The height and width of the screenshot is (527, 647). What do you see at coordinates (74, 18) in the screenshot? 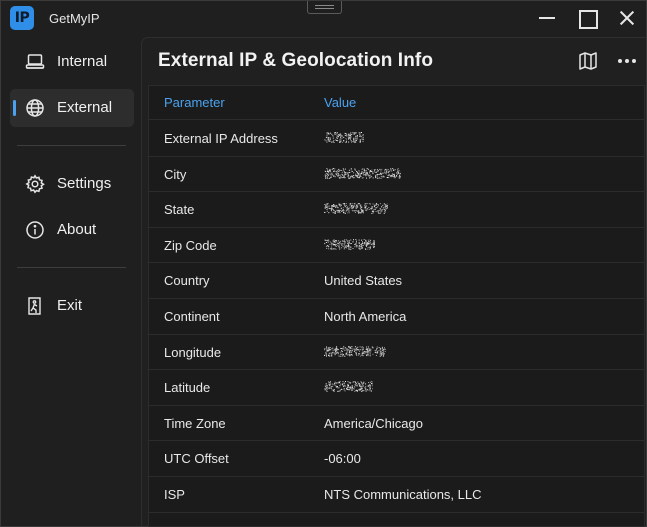
I see `app-title: GetMyIP` at bounding box center [74, 18].